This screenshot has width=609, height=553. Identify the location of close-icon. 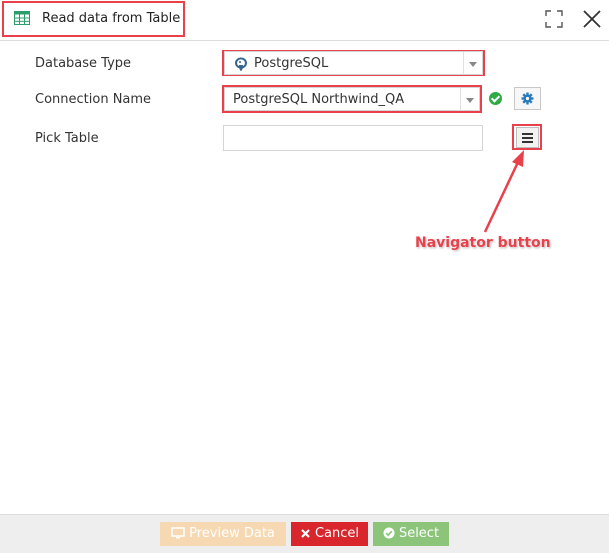
(305, 533).